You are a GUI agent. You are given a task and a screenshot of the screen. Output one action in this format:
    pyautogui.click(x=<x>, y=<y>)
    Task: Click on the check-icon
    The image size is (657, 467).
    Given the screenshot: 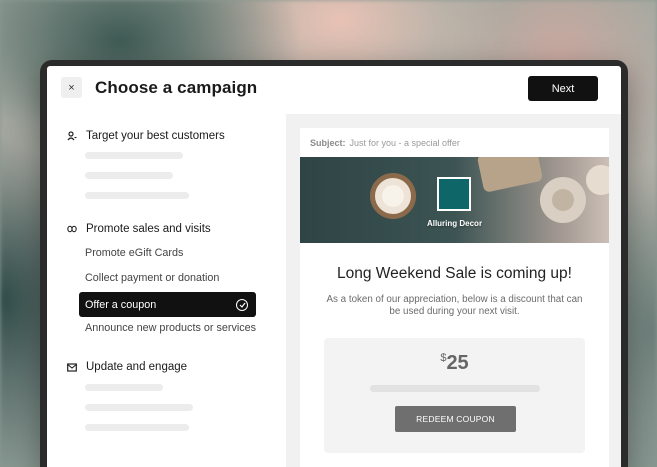 What is the action you would take?
    pyautogui.click(x=242, y=304)
    